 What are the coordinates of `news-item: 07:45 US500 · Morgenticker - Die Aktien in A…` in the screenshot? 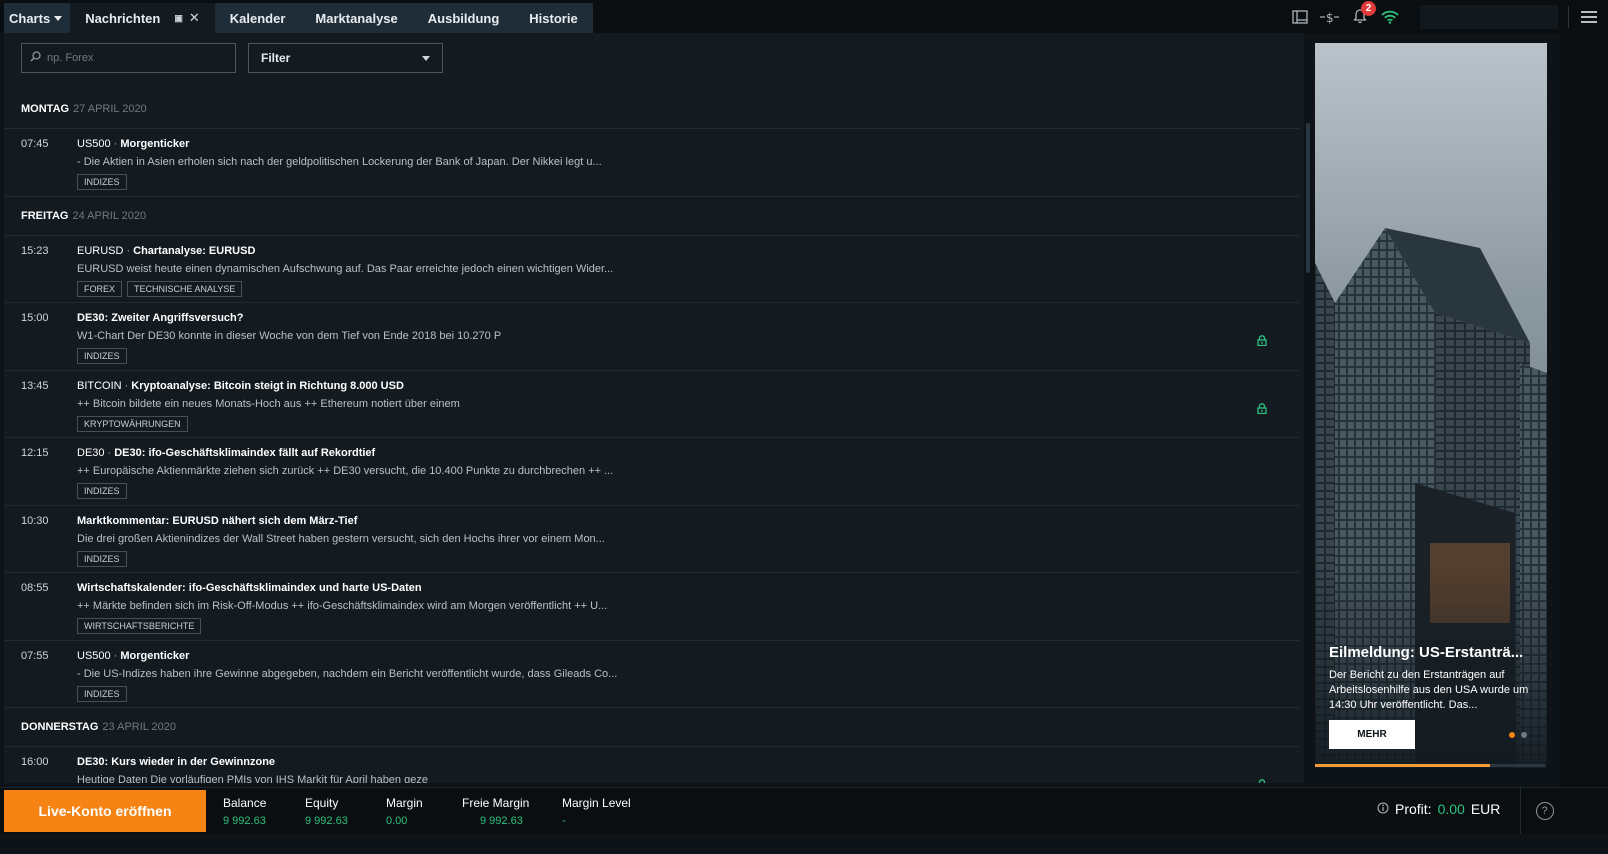 It's located at (652, 163).